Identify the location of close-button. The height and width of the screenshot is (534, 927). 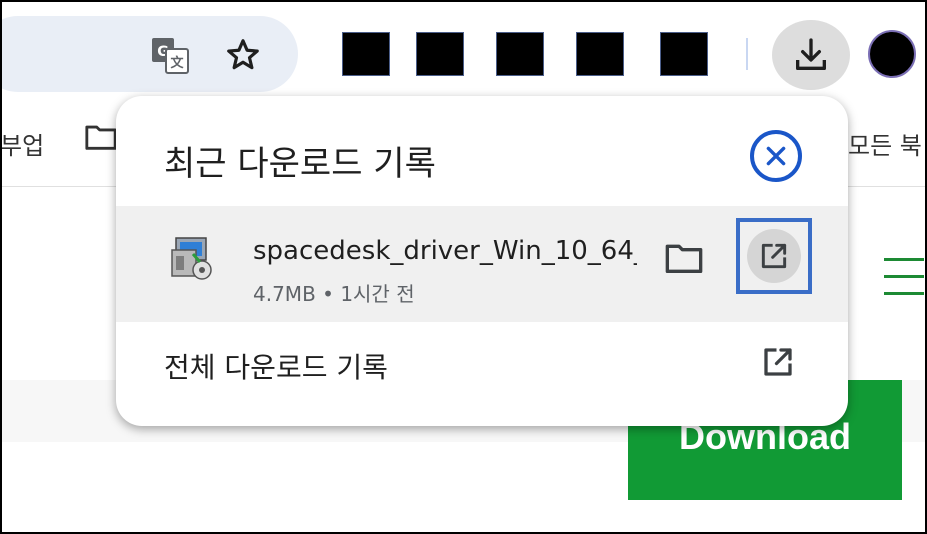
(776, 156).